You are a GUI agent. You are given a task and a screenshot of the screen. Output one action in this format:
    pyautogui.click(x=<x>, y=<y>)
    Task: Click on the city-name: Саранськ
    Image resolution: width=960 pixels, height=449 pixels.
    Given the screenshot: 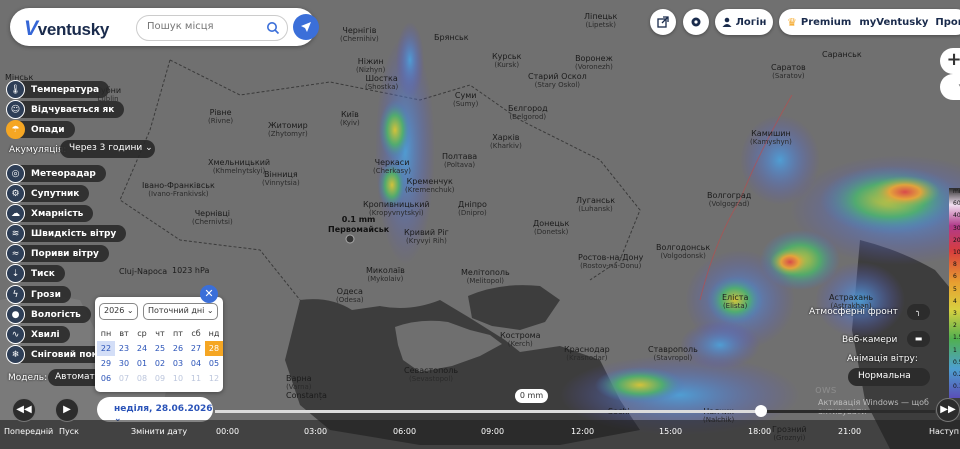 What is the action you would take?
    pyautogui.click(x=842, y=54)
    